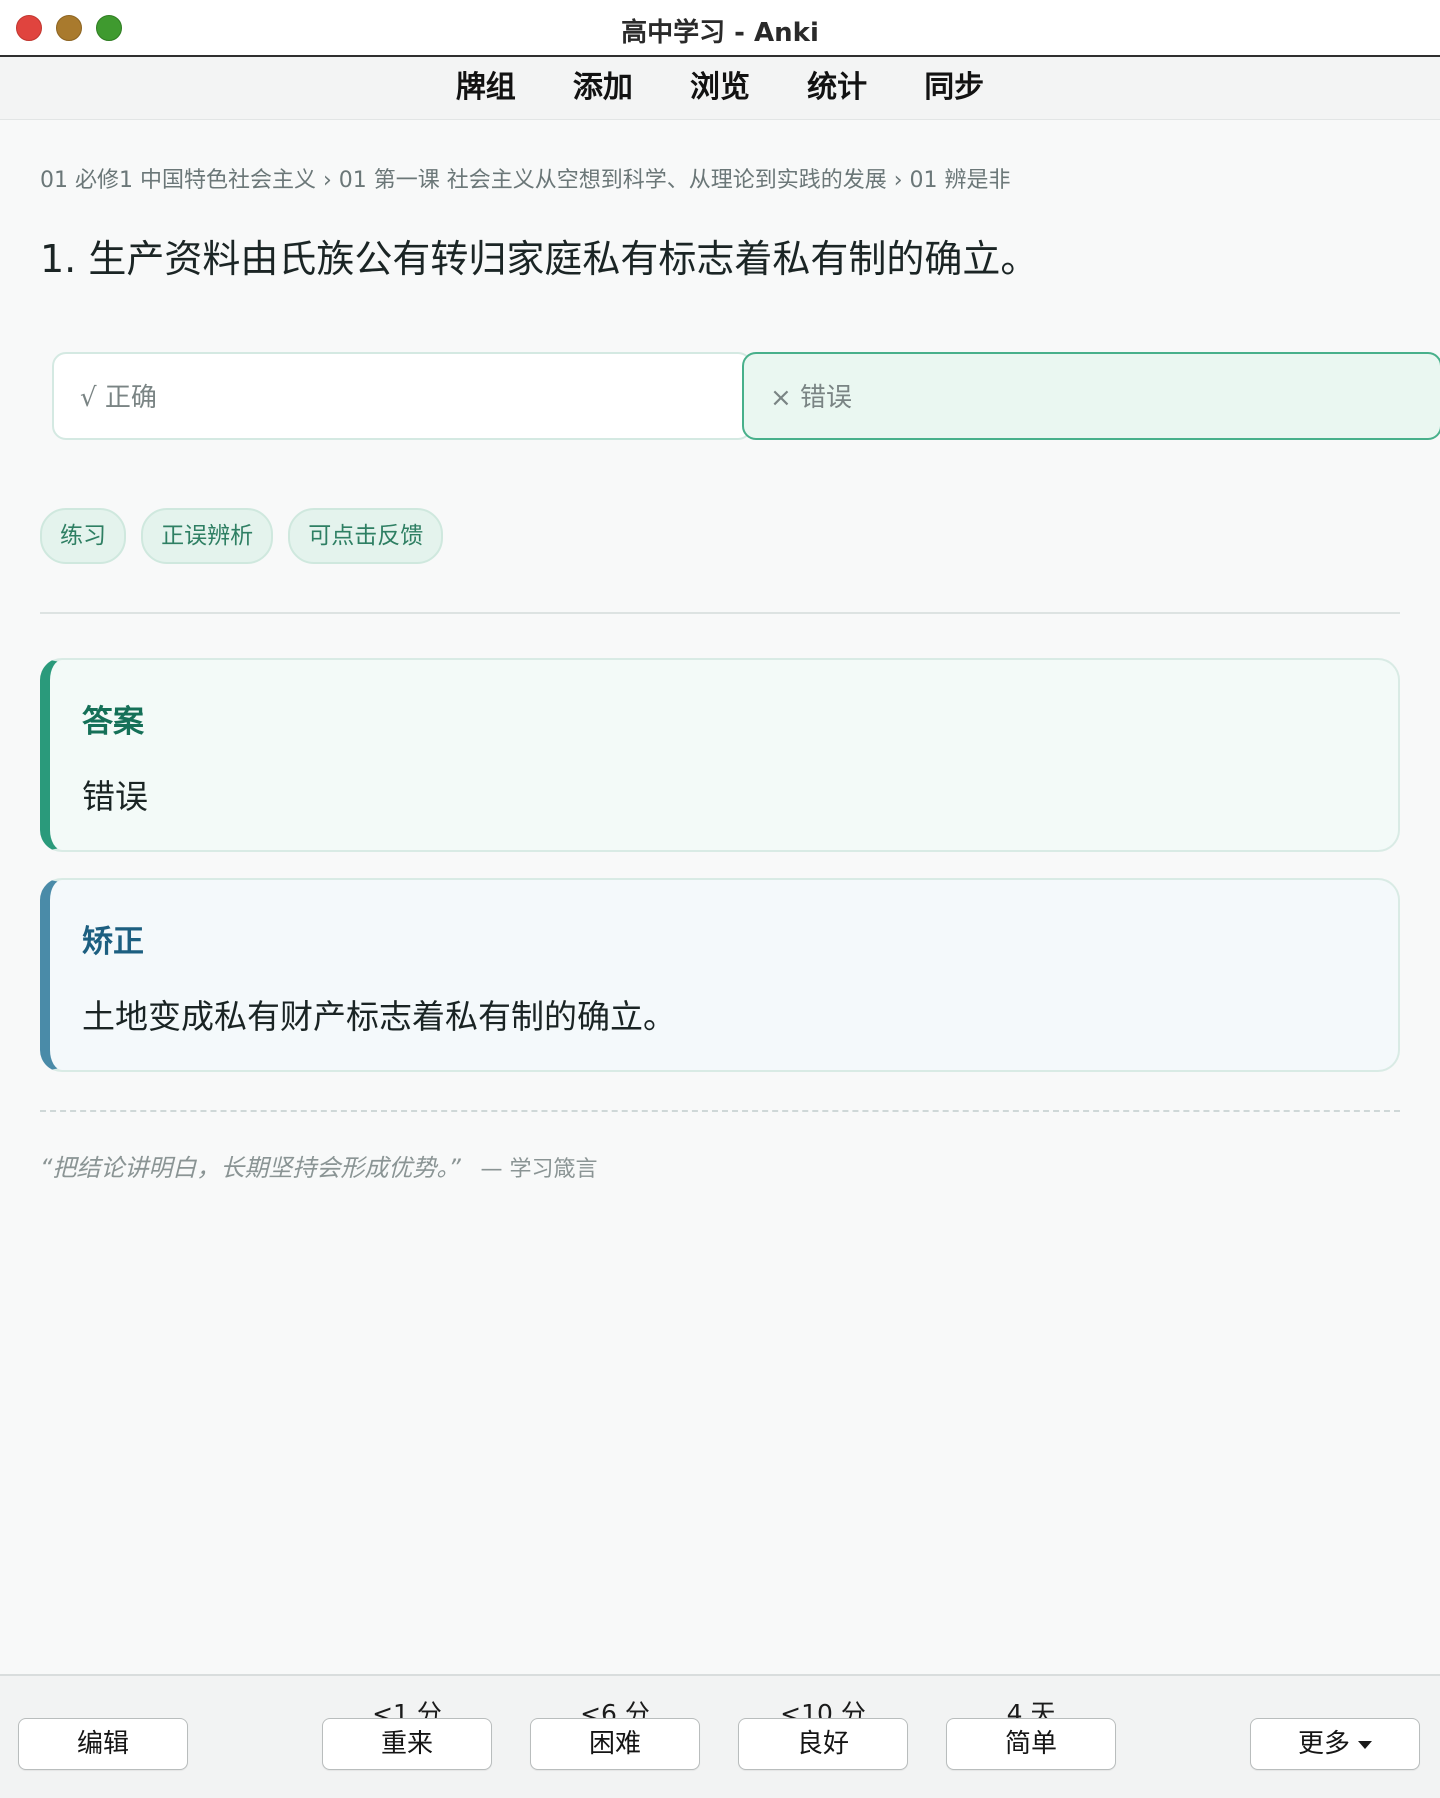  I want to click on motto: “把结论讲明白，长期坚持会形成优势。” — 学习箴言, so click(319, 1165).